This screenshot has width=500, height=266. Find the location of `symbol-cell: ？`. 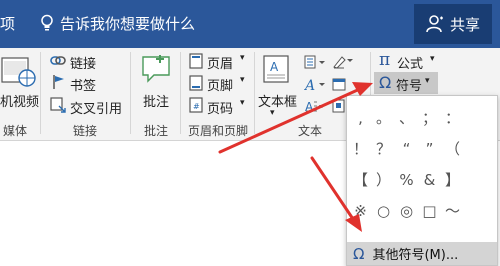

symbol-cell: ？ is located at coordinates (383, 148).